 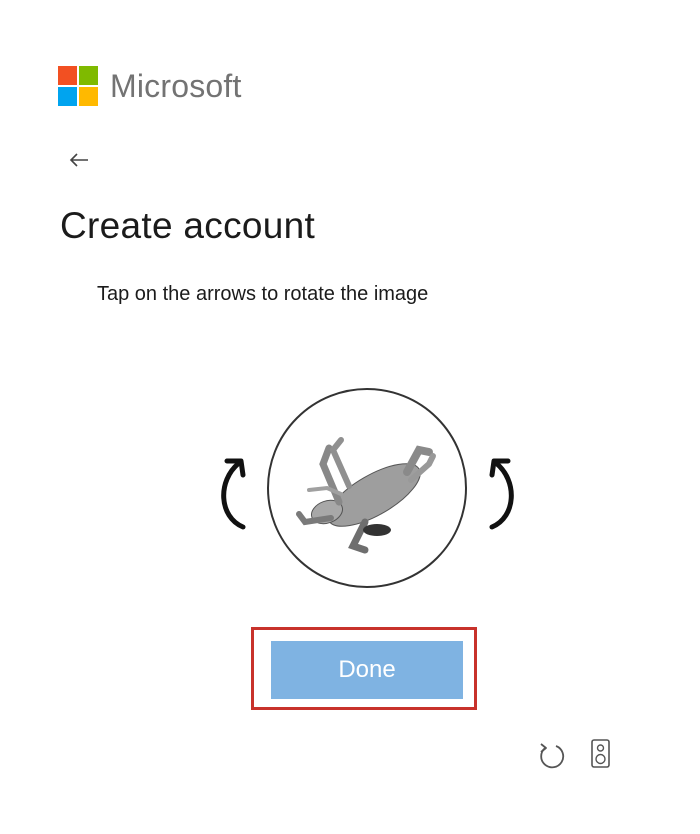 I want to click on page-title: Create account, so click(x=188, y=225).